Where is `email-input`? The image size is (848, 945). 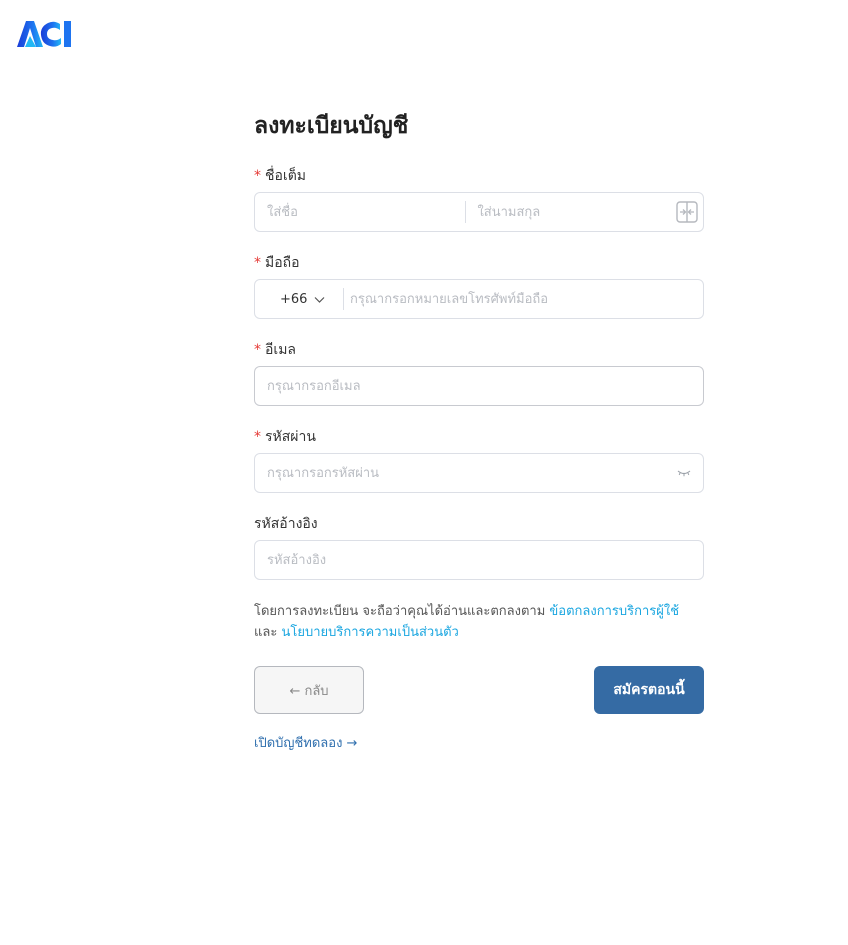
email-input is located at coordinates (479, 386).